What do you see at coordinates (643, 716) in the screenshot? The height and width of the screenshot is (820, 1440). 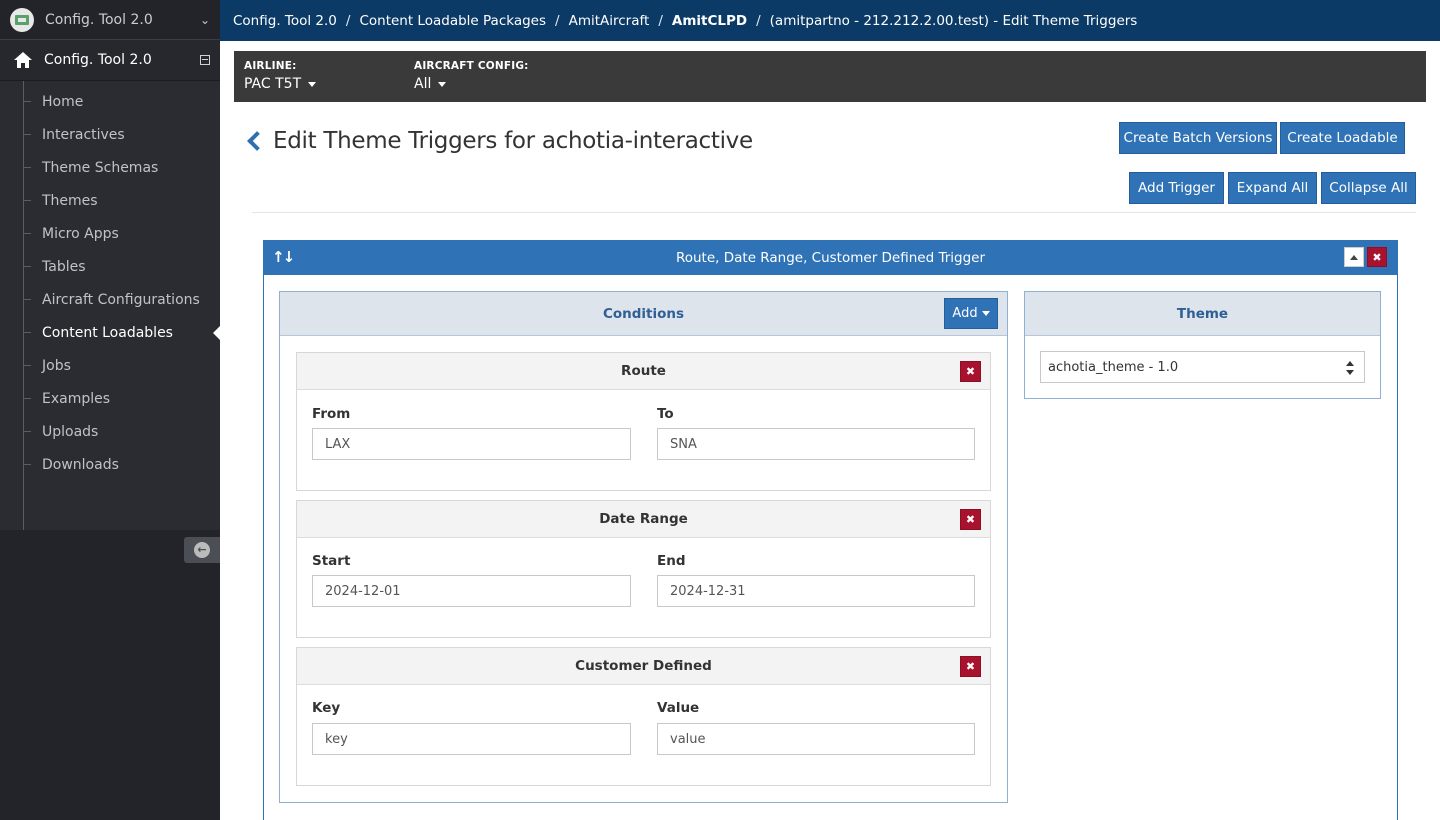 I see `customer-defined-condition: Customer Defined ✖` at bounding box center [643, 716].